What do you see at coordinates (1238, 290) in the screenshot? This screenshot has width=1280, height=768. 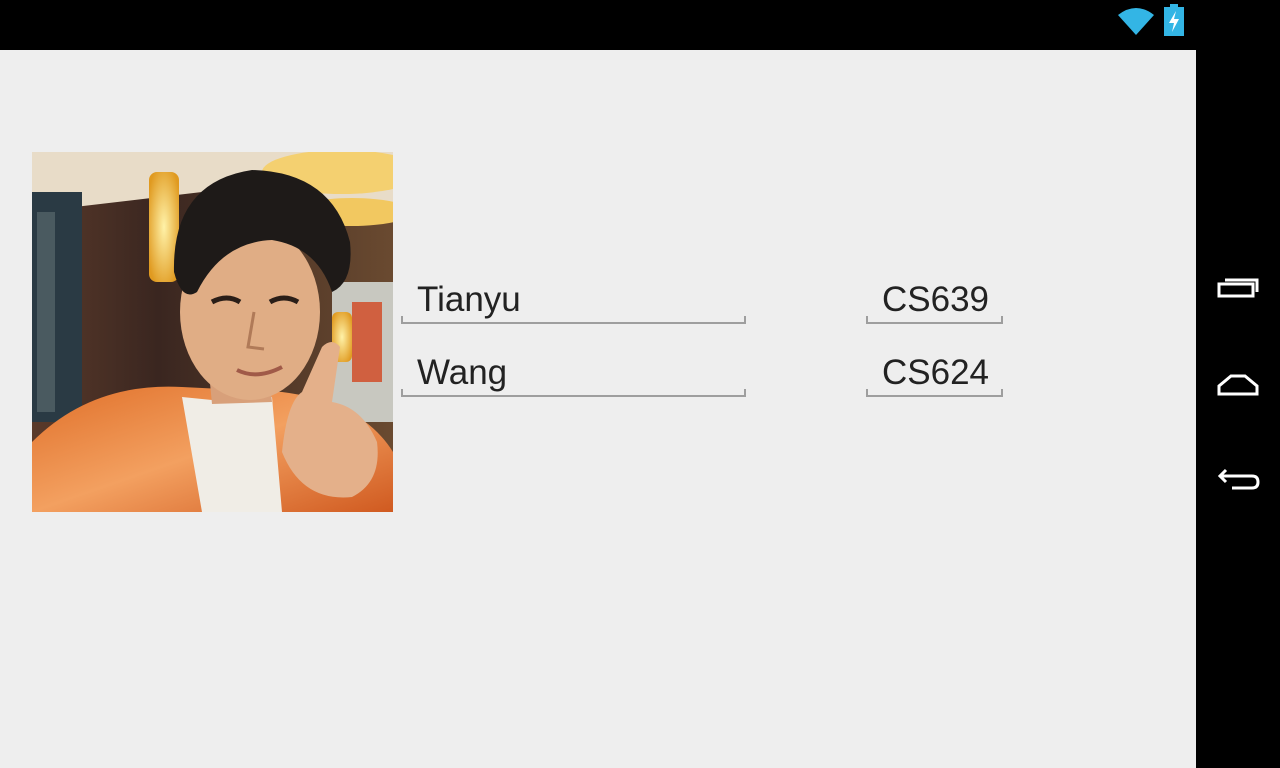 I see `recent-apps-icon` at bounding box center [1238, 290].